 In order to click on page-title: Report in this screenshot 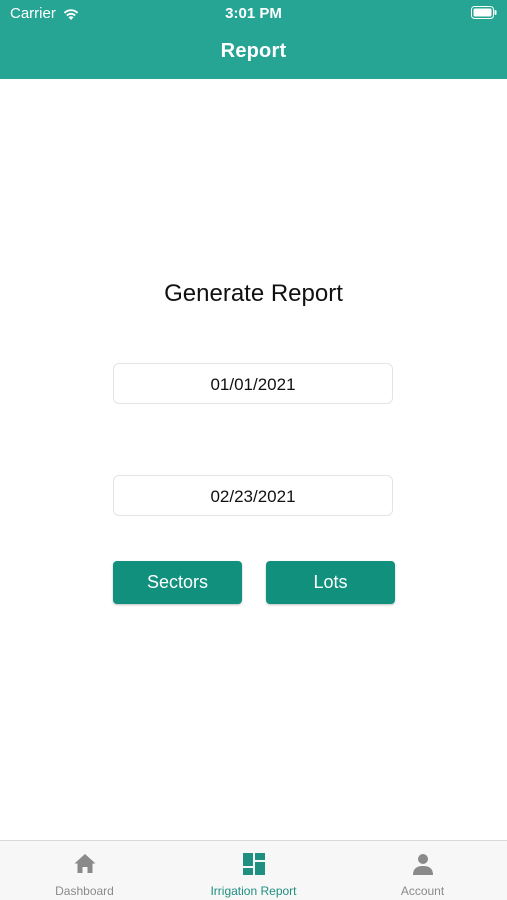, I will do `click(253, 51)`.